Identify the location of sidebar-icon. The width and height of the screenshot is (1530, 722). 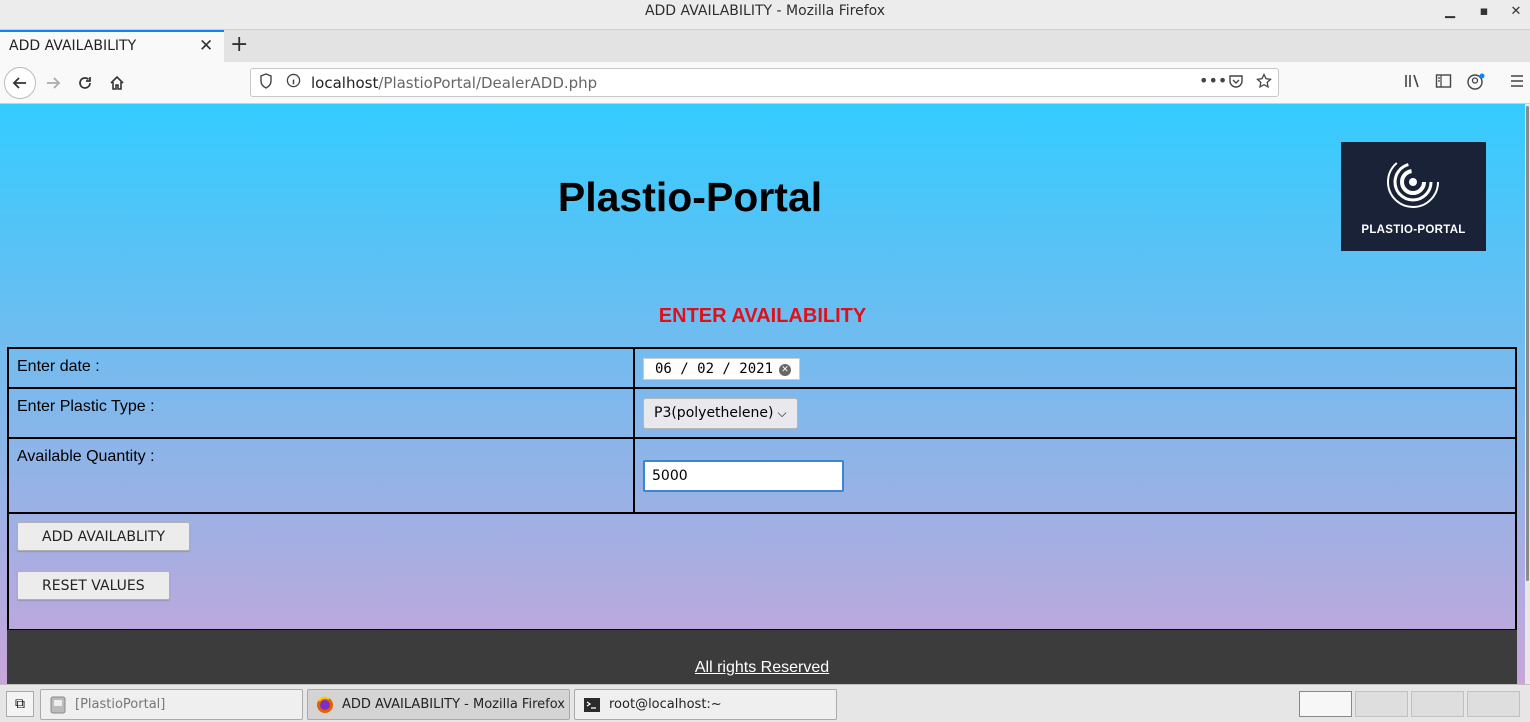
(1443, 83).